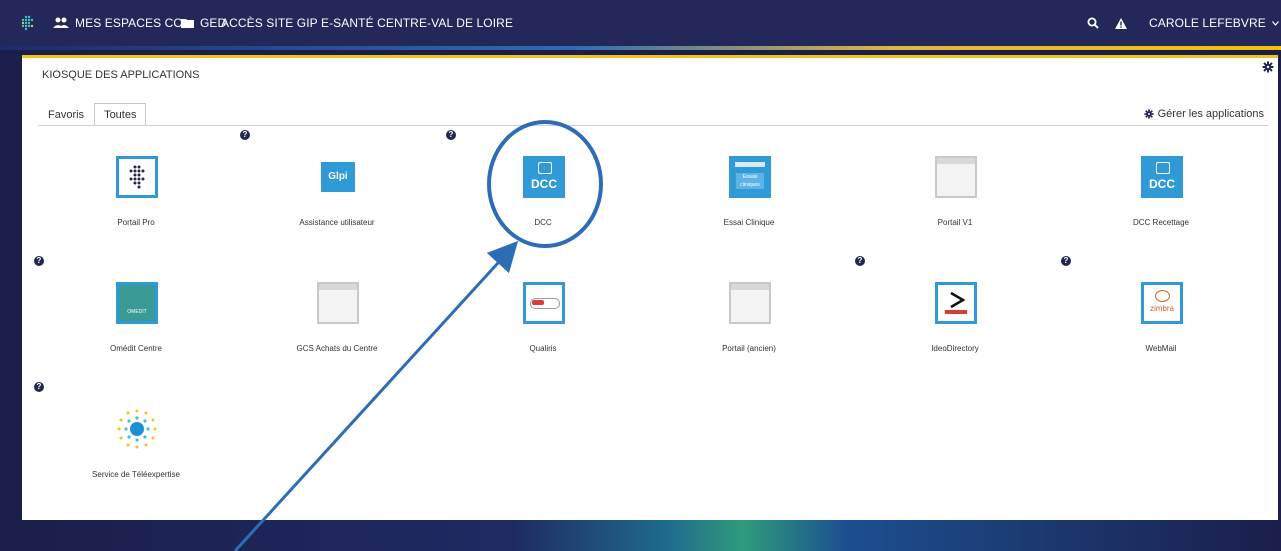 Image resolution: width=1281 pixels, height=551 pixels. What do you see at coordinates (749, 348) in the screenshot?
I see `app-label: Portail (ancien)` at bounding box center [749, 348].